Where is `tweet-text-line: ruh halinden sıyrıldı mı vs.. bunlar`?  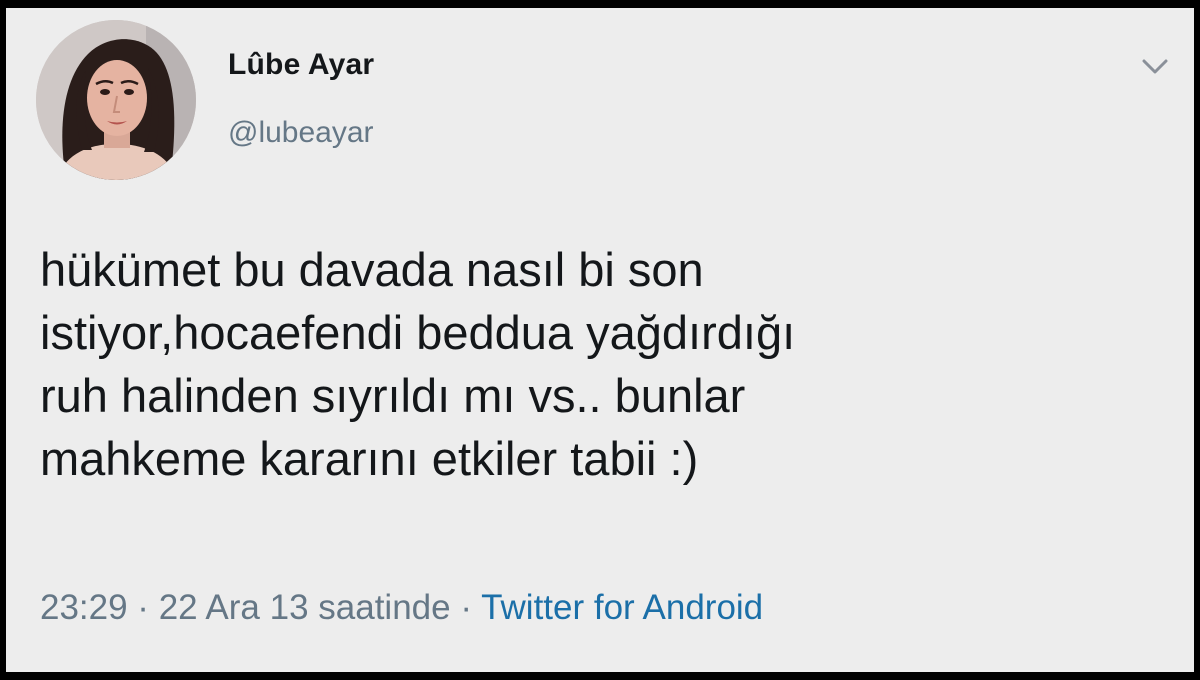
tweet-text-line: ruh halinden sıyrıldı mı vs.. bunlar is located at coordinates (393, 395).